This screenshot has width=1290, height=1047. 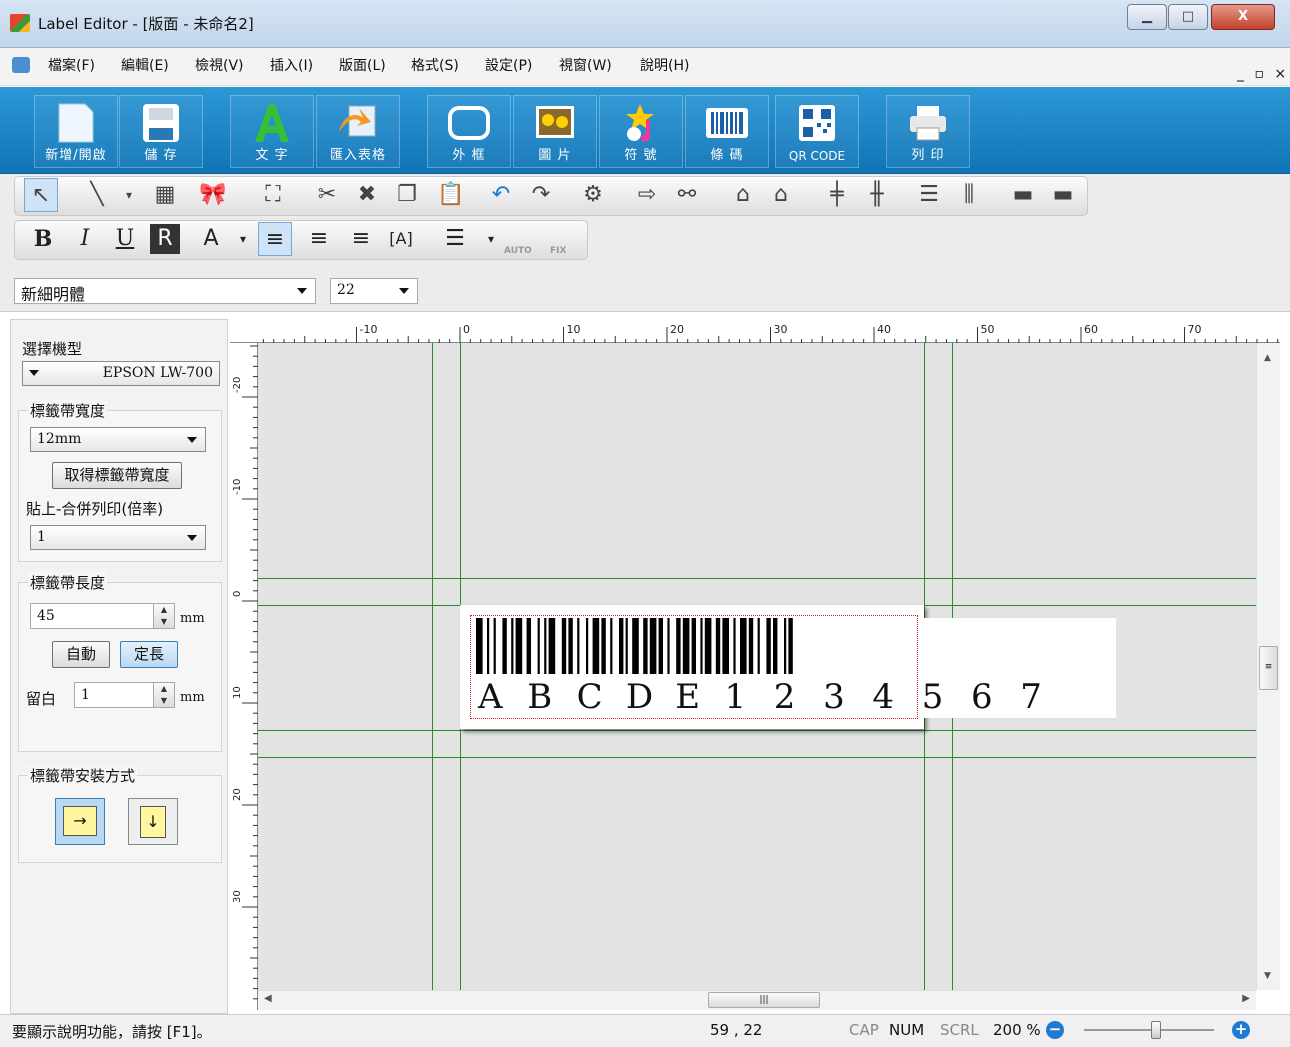 What do you see at coordinates (1267, 976) in the screenshot?
I see `scroll-down-icon: ▼` at bounding box center [1267, 976].